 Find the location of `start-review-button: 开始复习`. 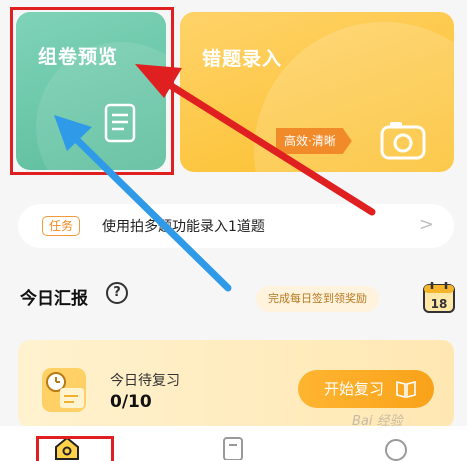

start-review-button: 开始复习 is located at coordinates (366, 389).